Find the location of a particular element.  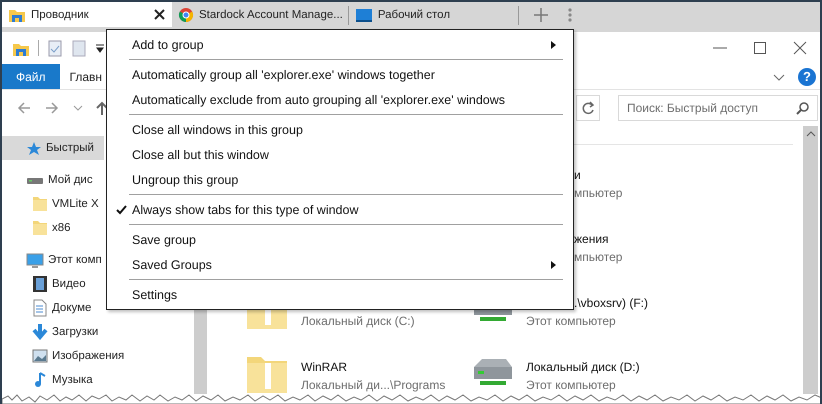

sidebar-item: Музыка is located at coordinates (48, 380).